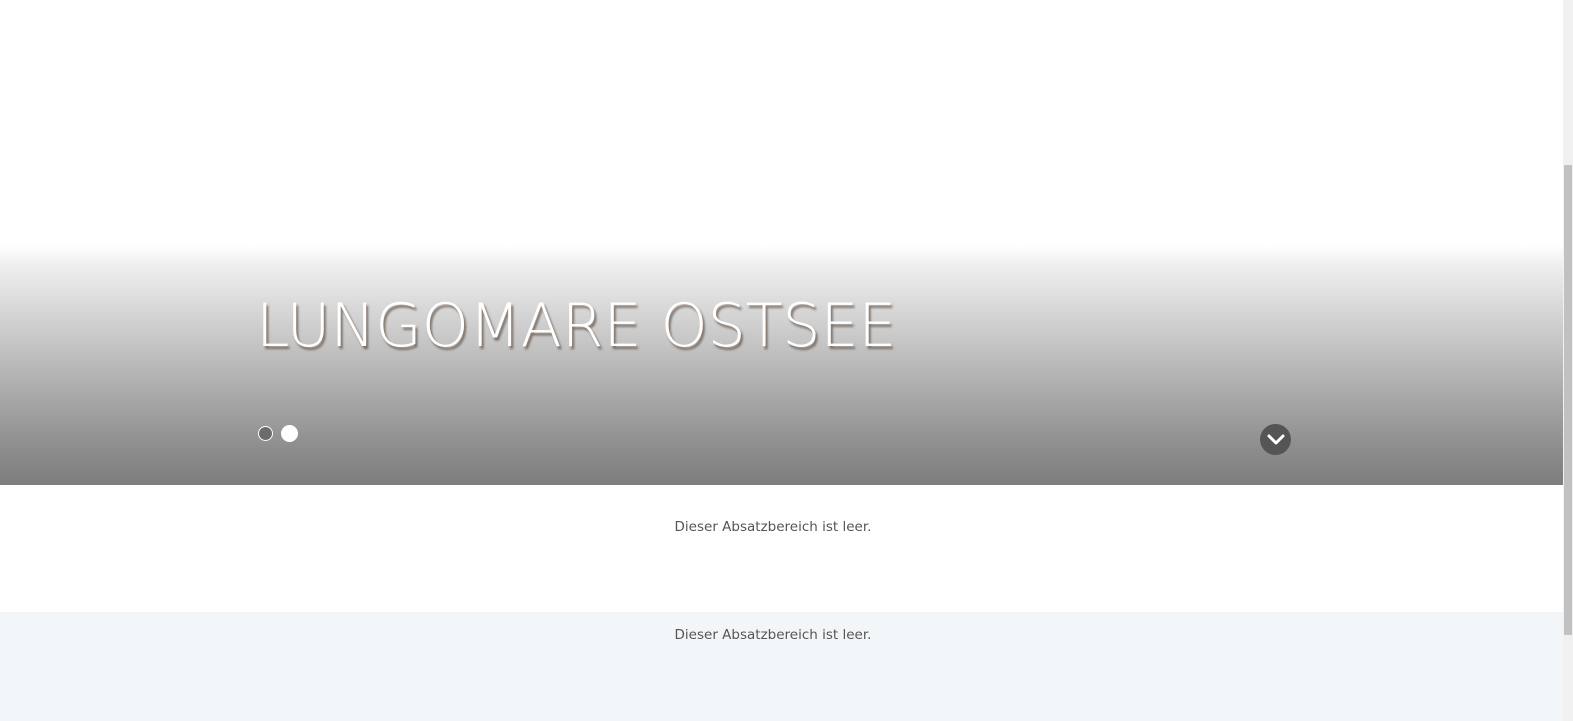 The height and width of the screenshot is (721, 1573). I want to click on chevron-down-icon, so click(1275, 439).